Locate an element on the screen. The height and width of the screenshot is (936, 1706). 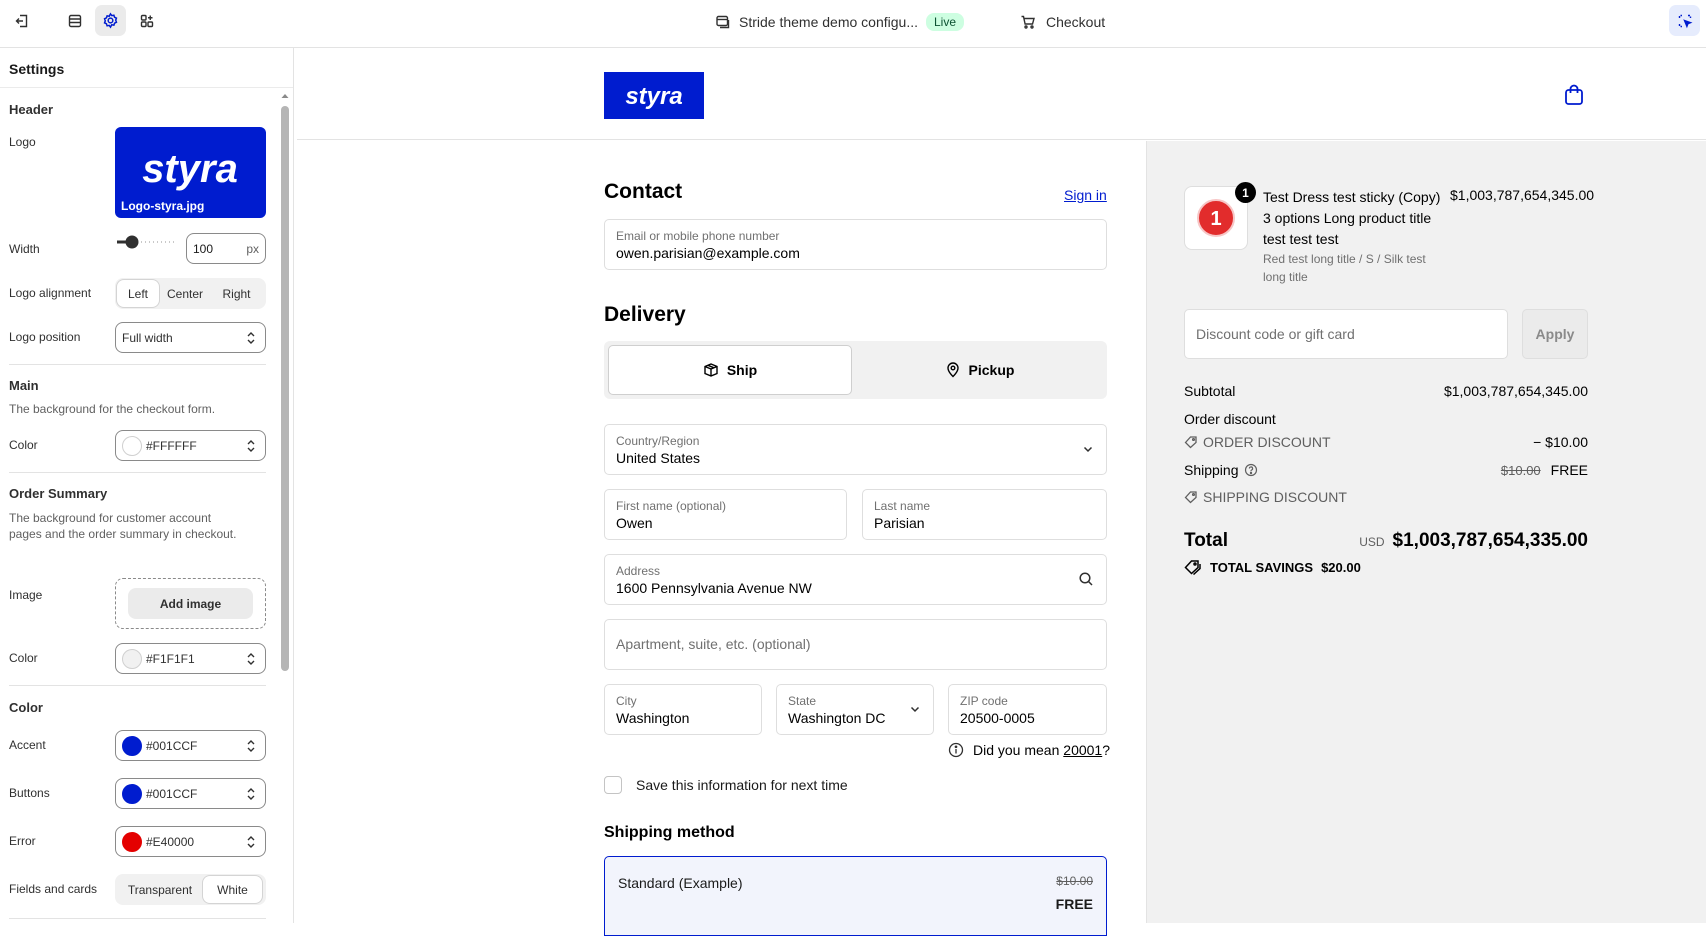
sign-in-link: Sign in is located at coordinates (1085, 195).